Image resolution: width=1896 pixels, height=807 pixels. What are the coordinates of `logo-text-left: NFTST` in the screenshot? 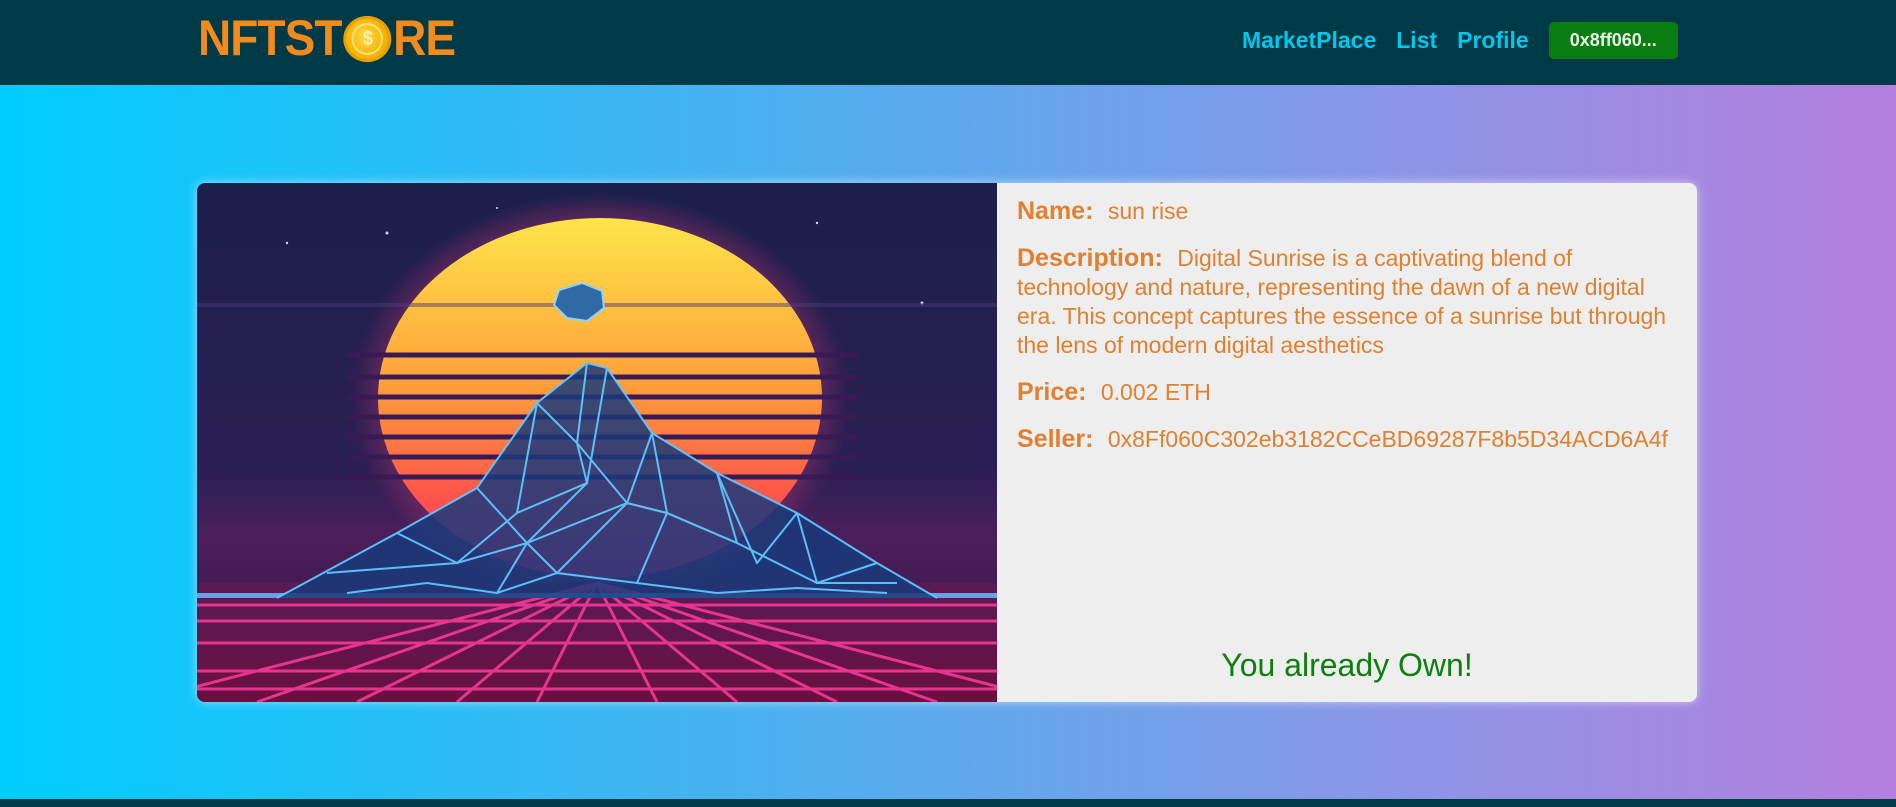 It's located at (270, 38).